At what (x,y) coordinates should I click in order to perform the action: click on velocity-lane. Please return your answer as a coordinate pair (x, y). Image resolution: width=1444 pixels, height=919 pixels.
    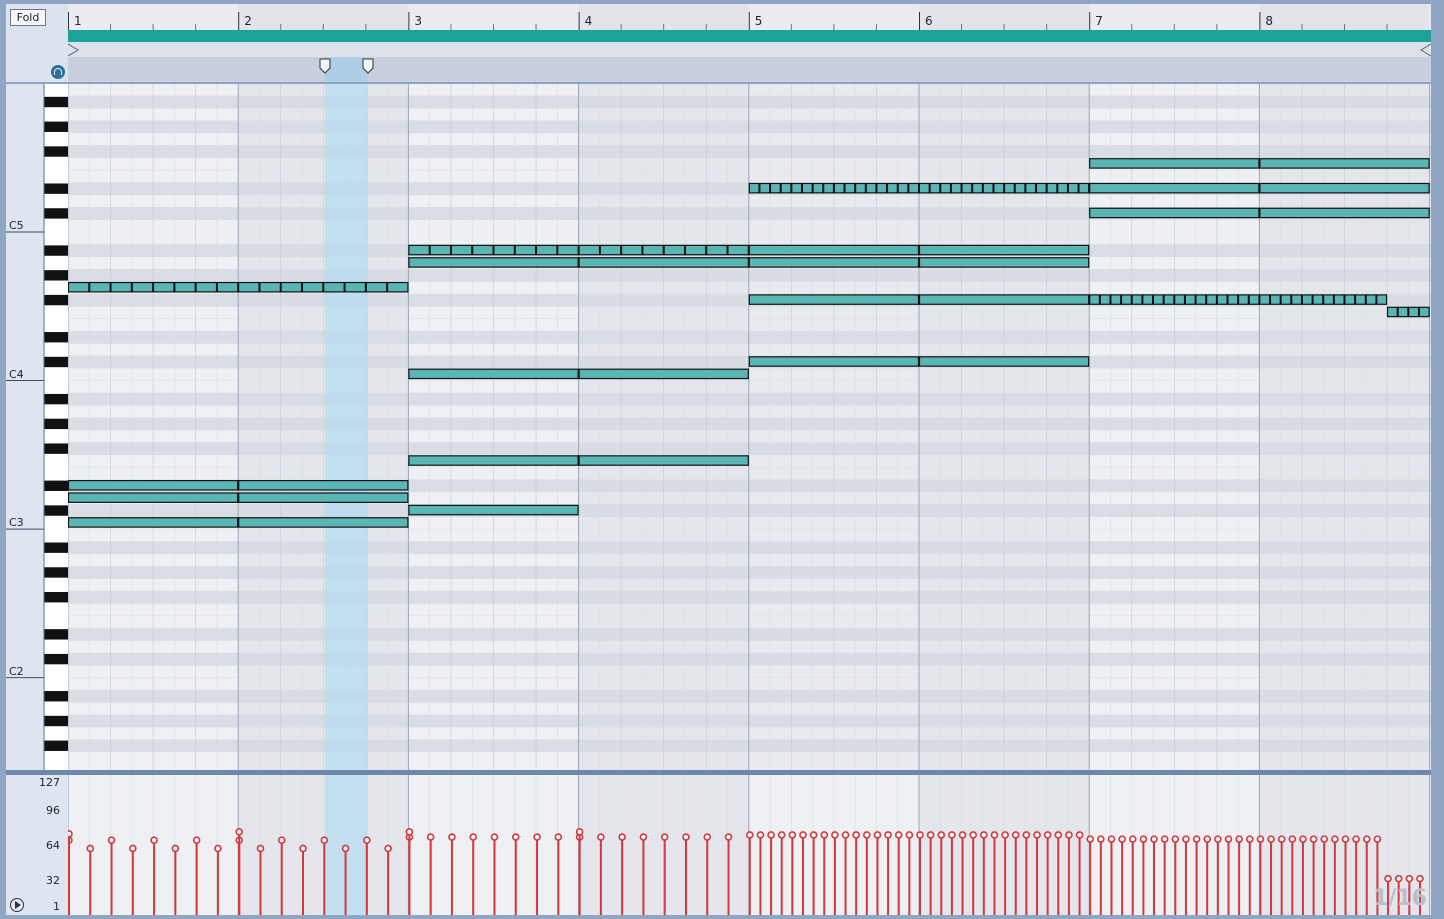
    Looking at the image, I should click on (749, 845).